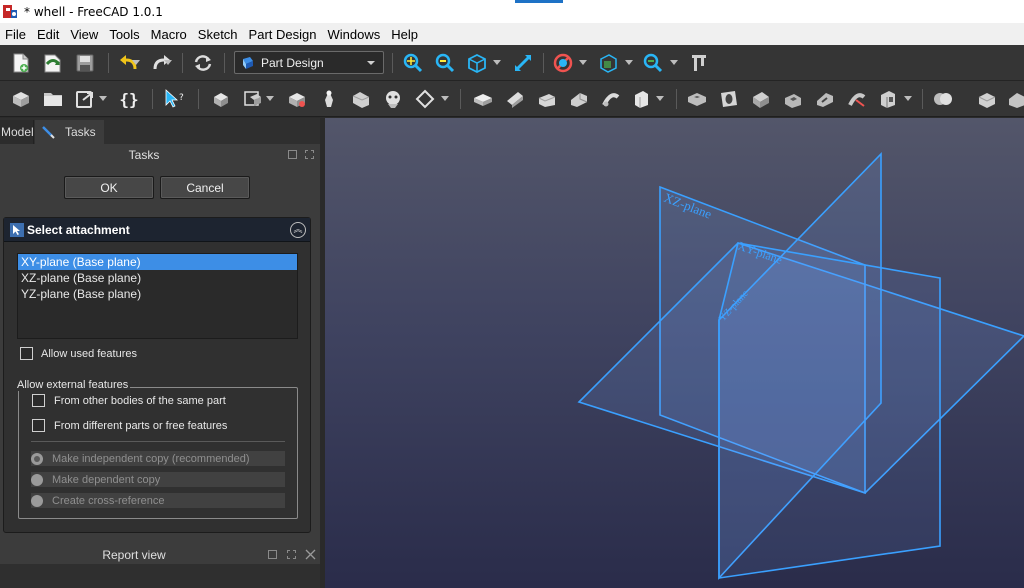 The height and width of the screenshot is (588, 1024). What do you see at coordinates (393, 99) in the screenshot?
I see `sketch-icon` at bounding box center [393, 99].